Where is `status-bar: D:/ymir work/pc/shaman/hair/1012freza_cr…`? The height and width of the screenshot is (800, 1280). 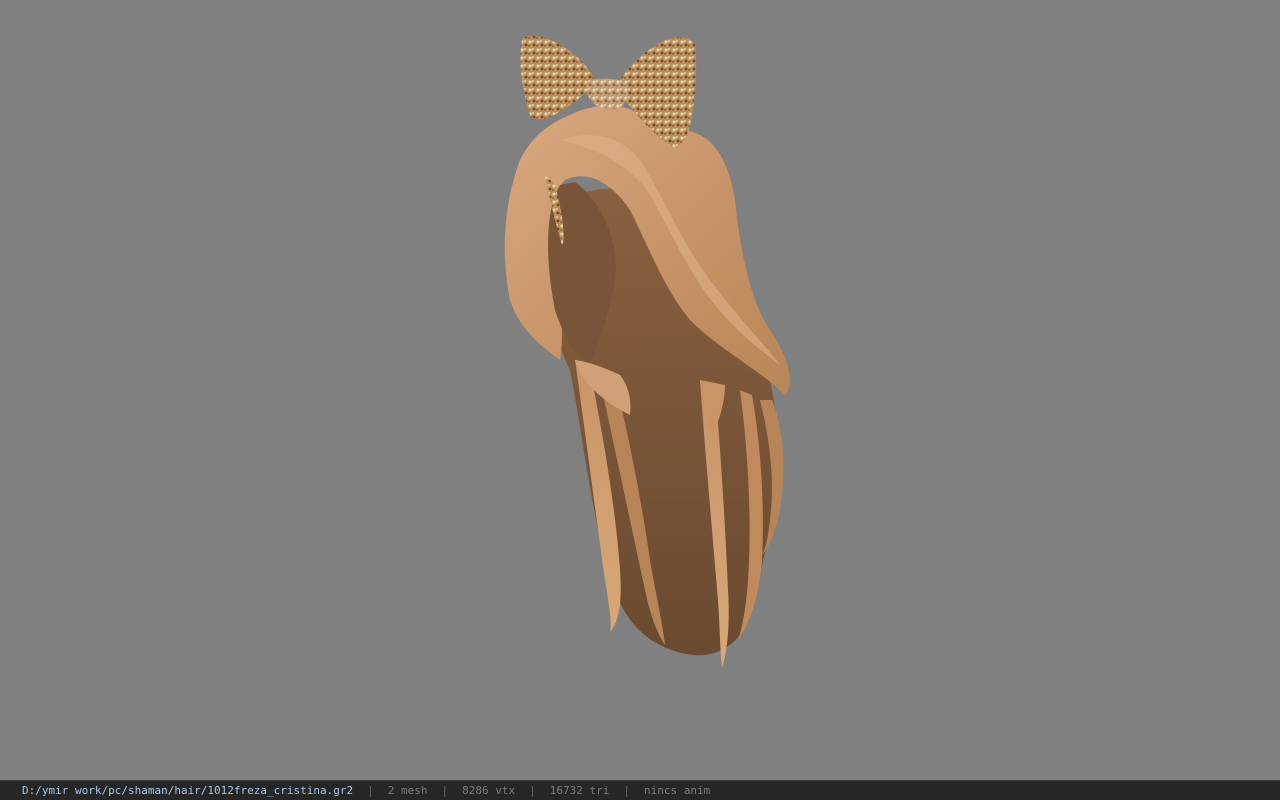 status-bar: D:/ymir work/pc/shaman/hair/1012freza_cr… is located at coordinates (640, 790).